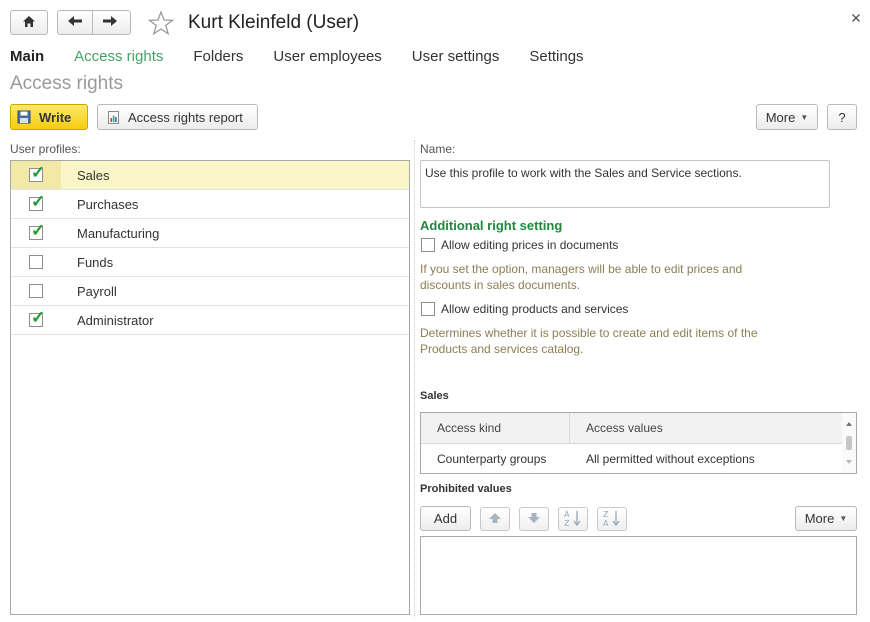  Describe the element at coordinates (24, 117) in the screenshot. I see `floppy-disk-icon` at that location.